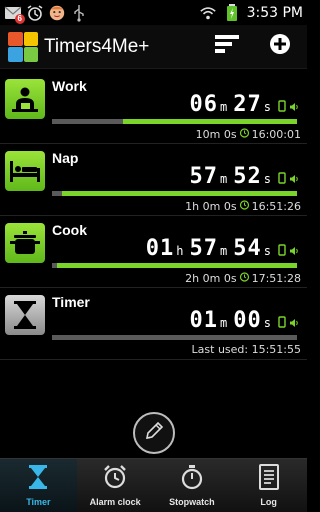  I want to click on wifi-icon, so click(208, 13).